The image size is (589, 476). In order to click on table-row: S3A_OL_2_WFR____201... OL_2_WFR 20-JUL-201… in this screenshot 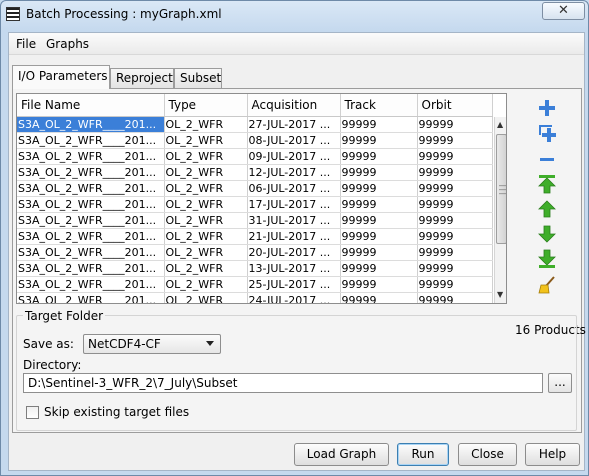, I will do `click(255, 252)`.